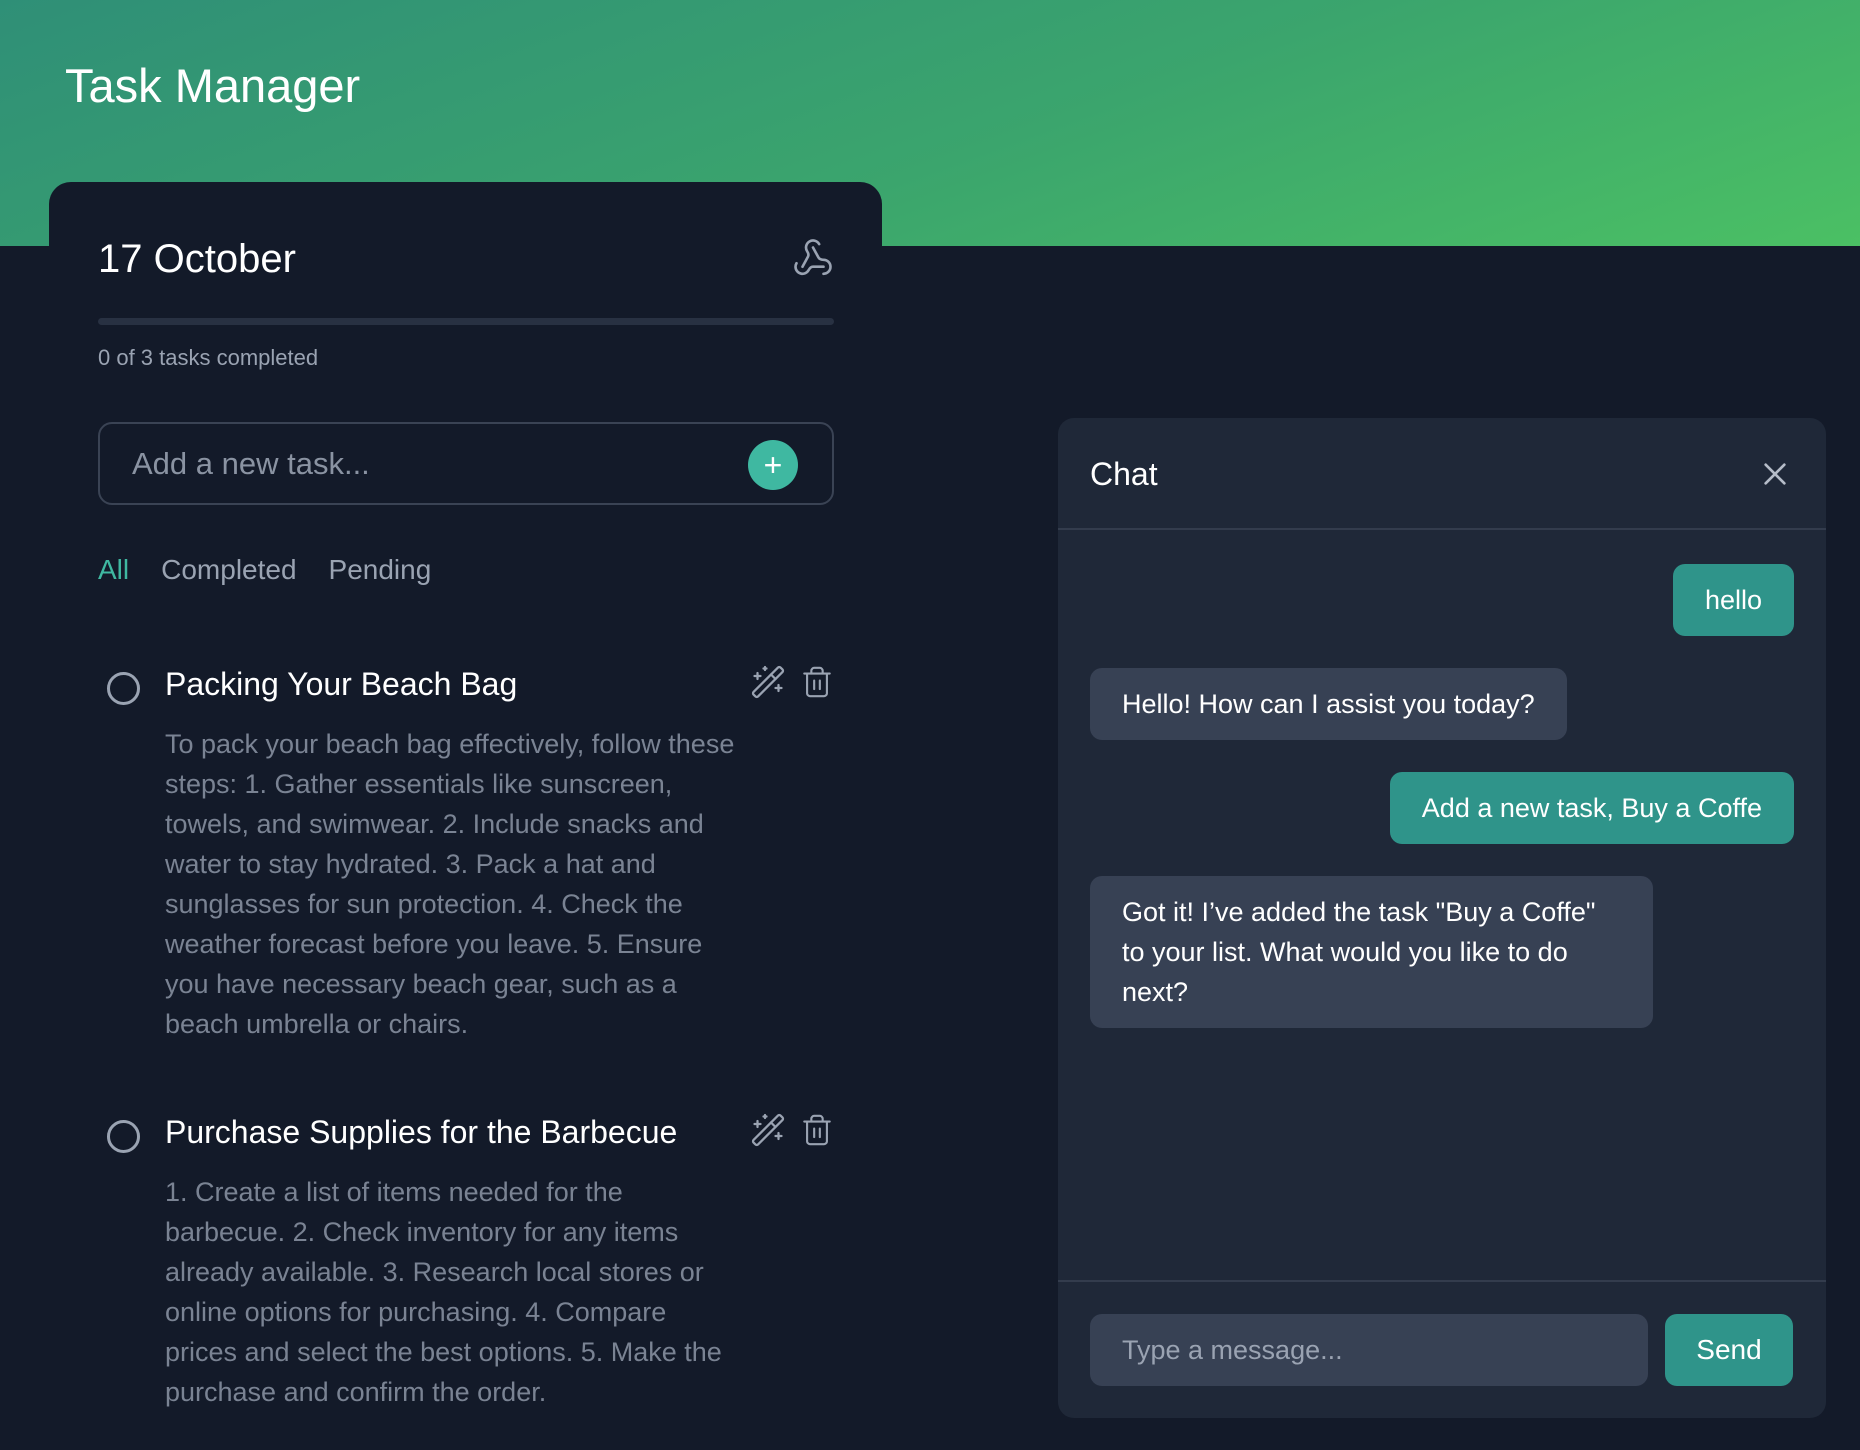 The image size is (1860, 1450). Describe the element at coordinates (380, 570) in the screenshot. I see `filter-tab-pending: Pending` at that location.